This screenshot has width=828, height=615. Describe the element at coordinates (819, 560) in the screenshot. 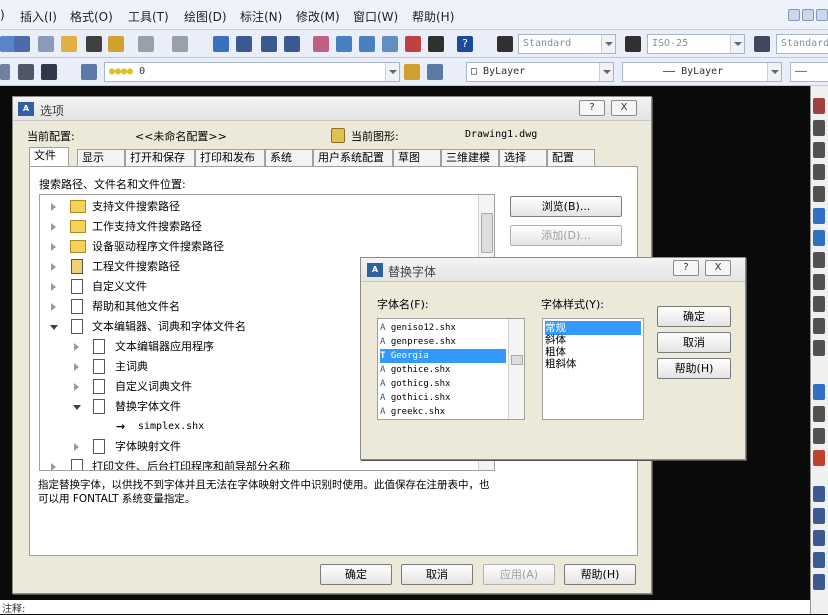

I see `above-object-icon` at that location.